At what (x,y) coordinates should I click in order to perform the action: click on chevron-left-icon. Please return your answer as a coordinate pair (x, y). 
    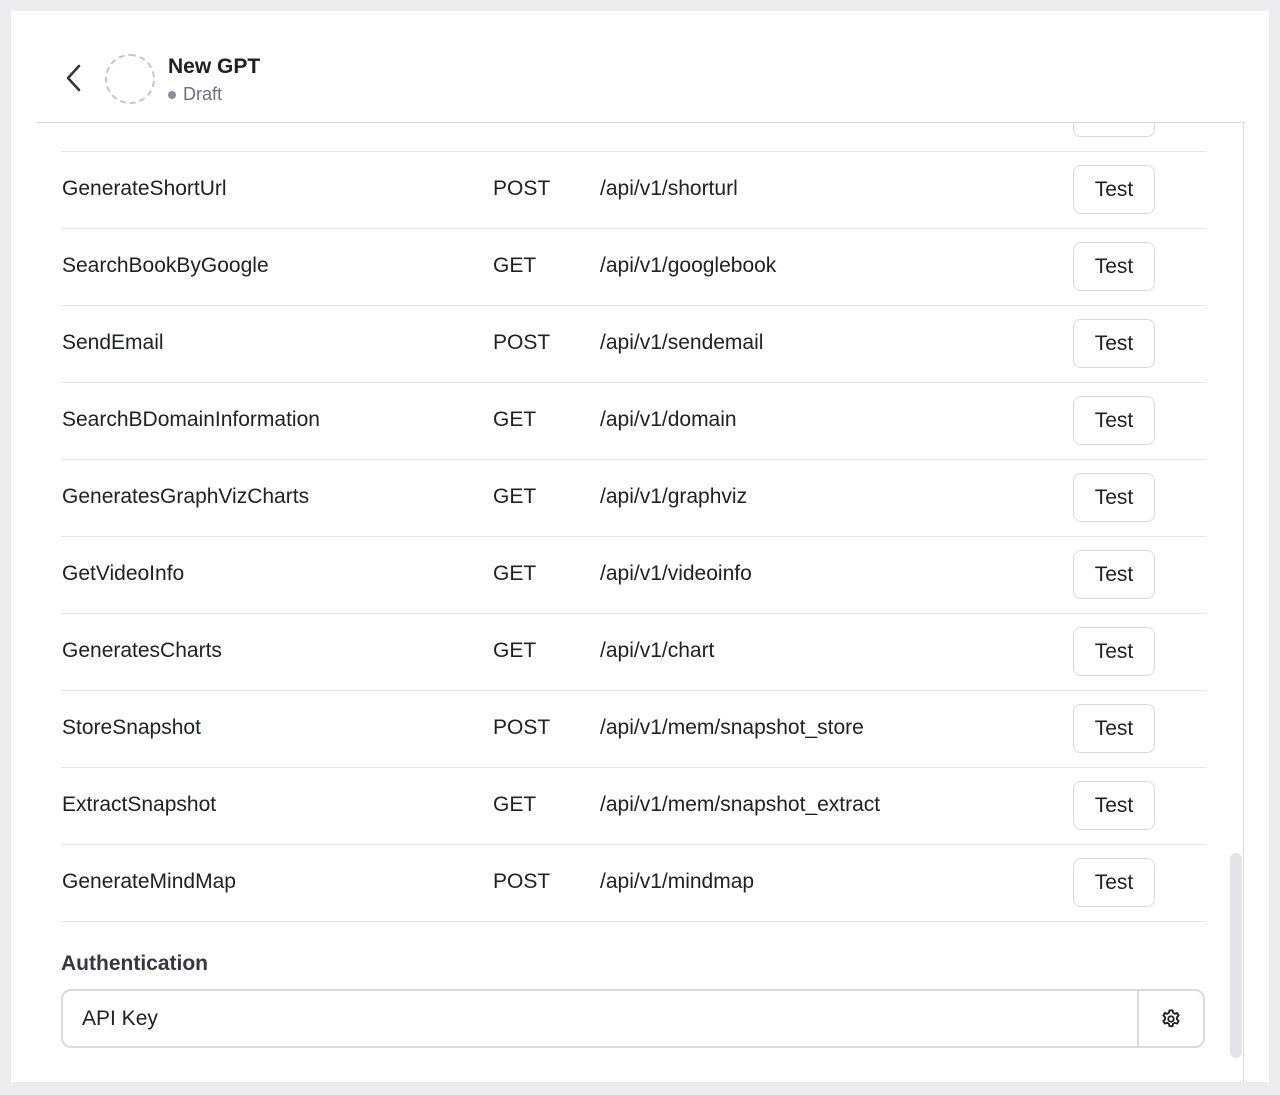
    Looking at the image, I should click on (73, 78).